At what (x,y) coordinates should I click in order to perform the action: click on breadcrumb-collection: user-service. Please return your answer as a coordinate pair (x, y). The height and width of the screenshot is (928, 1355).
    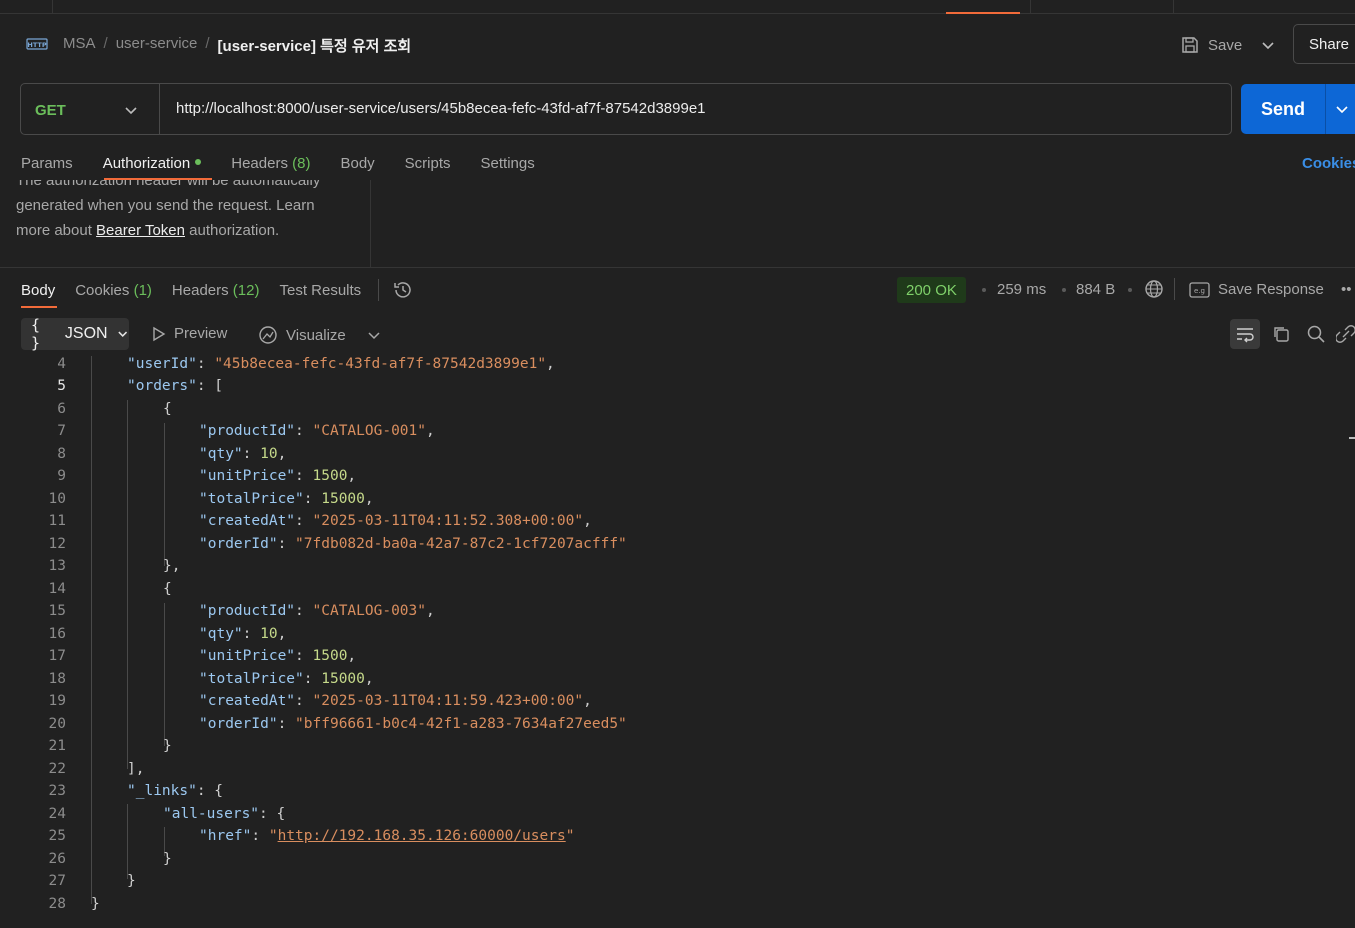
    Looking at the image, I should click on (157, 45).